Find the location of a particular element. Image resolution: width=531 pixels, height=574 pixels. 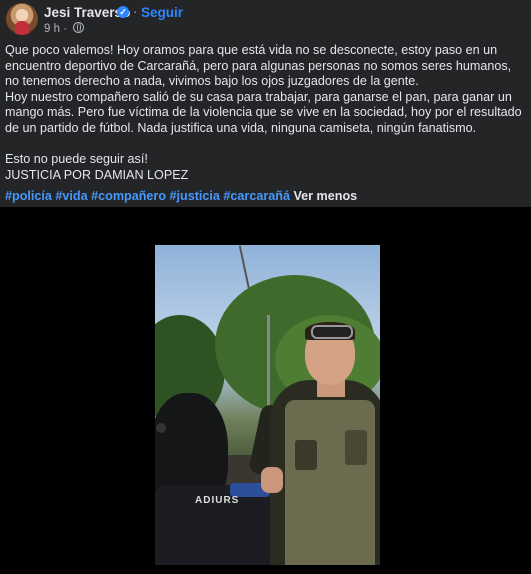

motorcycle-label: ADIURS is located at coordinates (217, 500).